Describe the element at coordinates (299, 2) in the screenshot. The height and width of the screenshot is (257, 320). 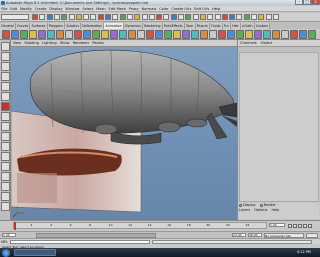
I see `minimize-icon: –` at that location.